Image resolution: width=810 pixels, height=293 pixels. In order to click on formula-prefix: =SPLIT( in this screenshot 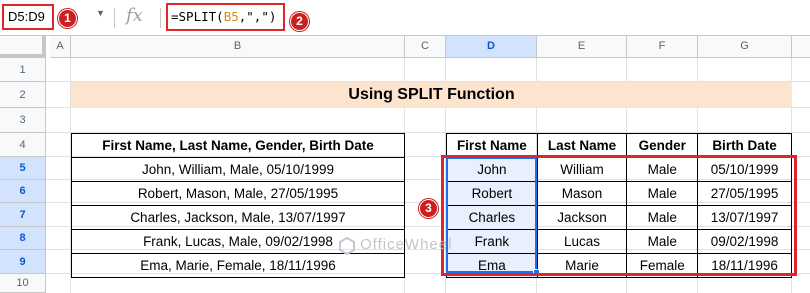, I will do `click(197, 16)`.